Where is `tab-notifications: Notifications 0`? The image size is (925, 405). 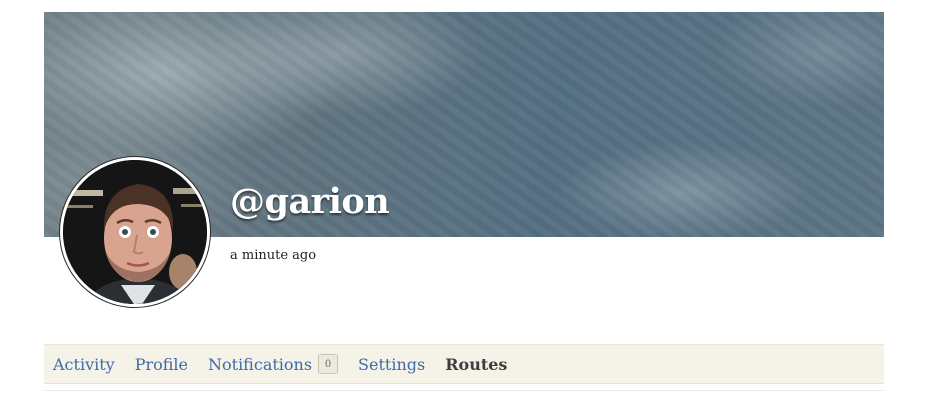 tab-notifications: Notifications 0 is located at coordinates (273, 364).